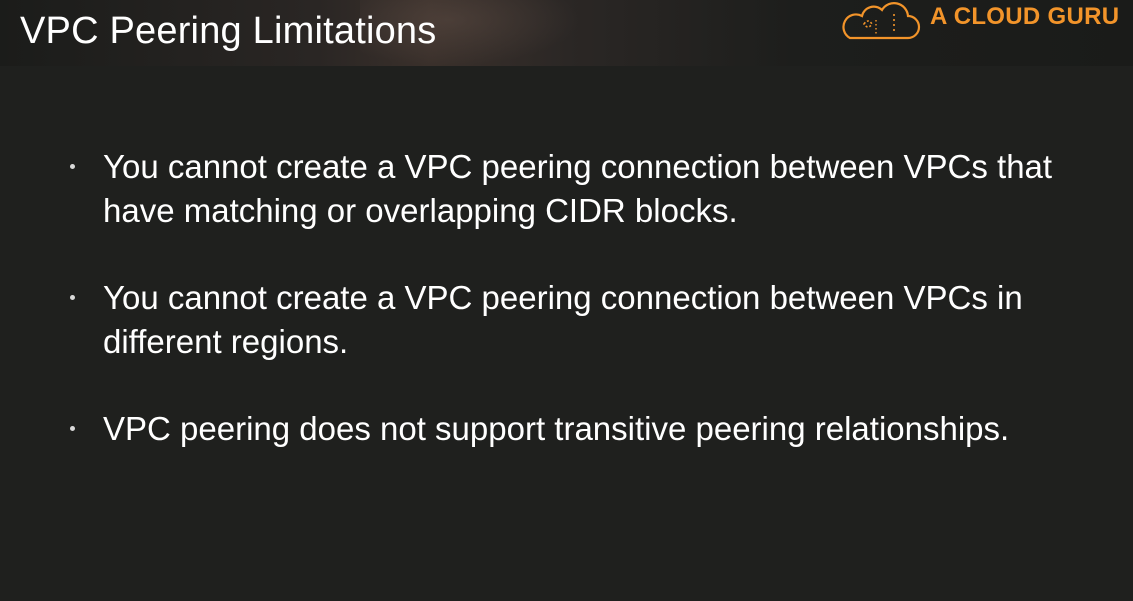 This screenshot has width=1133, height=601. What do you see at coordinates (1025, 16) in the screenshot?
I see `brand-logo-text: A CLOUD GURU` at bounding box center [1025, 16].